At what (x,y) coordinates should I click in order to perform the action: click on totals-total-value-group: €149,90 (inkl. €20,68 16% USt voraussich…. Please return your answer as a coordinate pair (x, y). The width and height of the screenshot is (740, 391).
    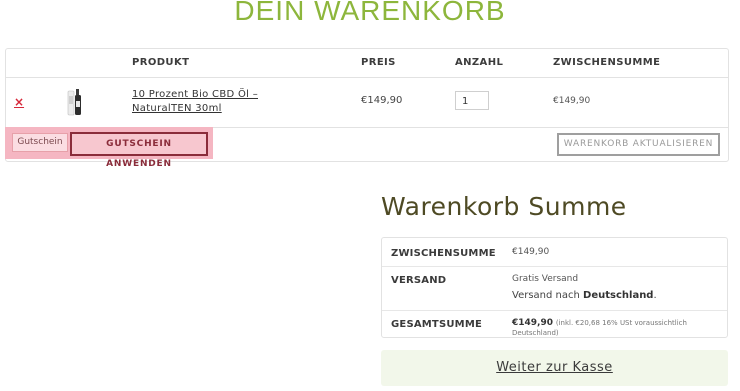
    Looking at the image, I should click on (619, 328).